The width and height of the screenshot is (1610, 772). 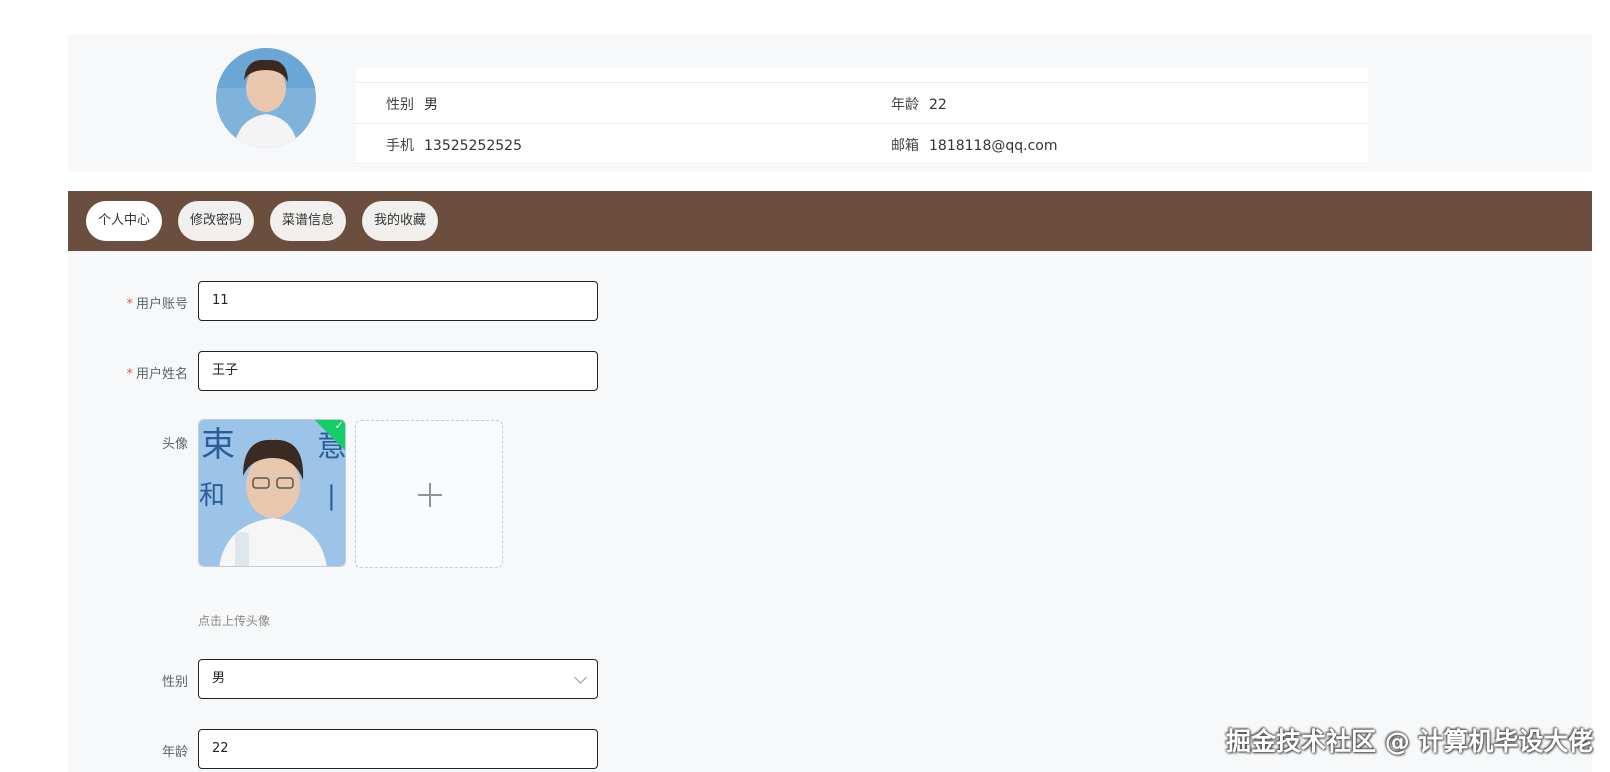 What do you see at coordinates (398, 679) in the screenshot?
I see `gender-select: 男` at bounding box center [398, 679].